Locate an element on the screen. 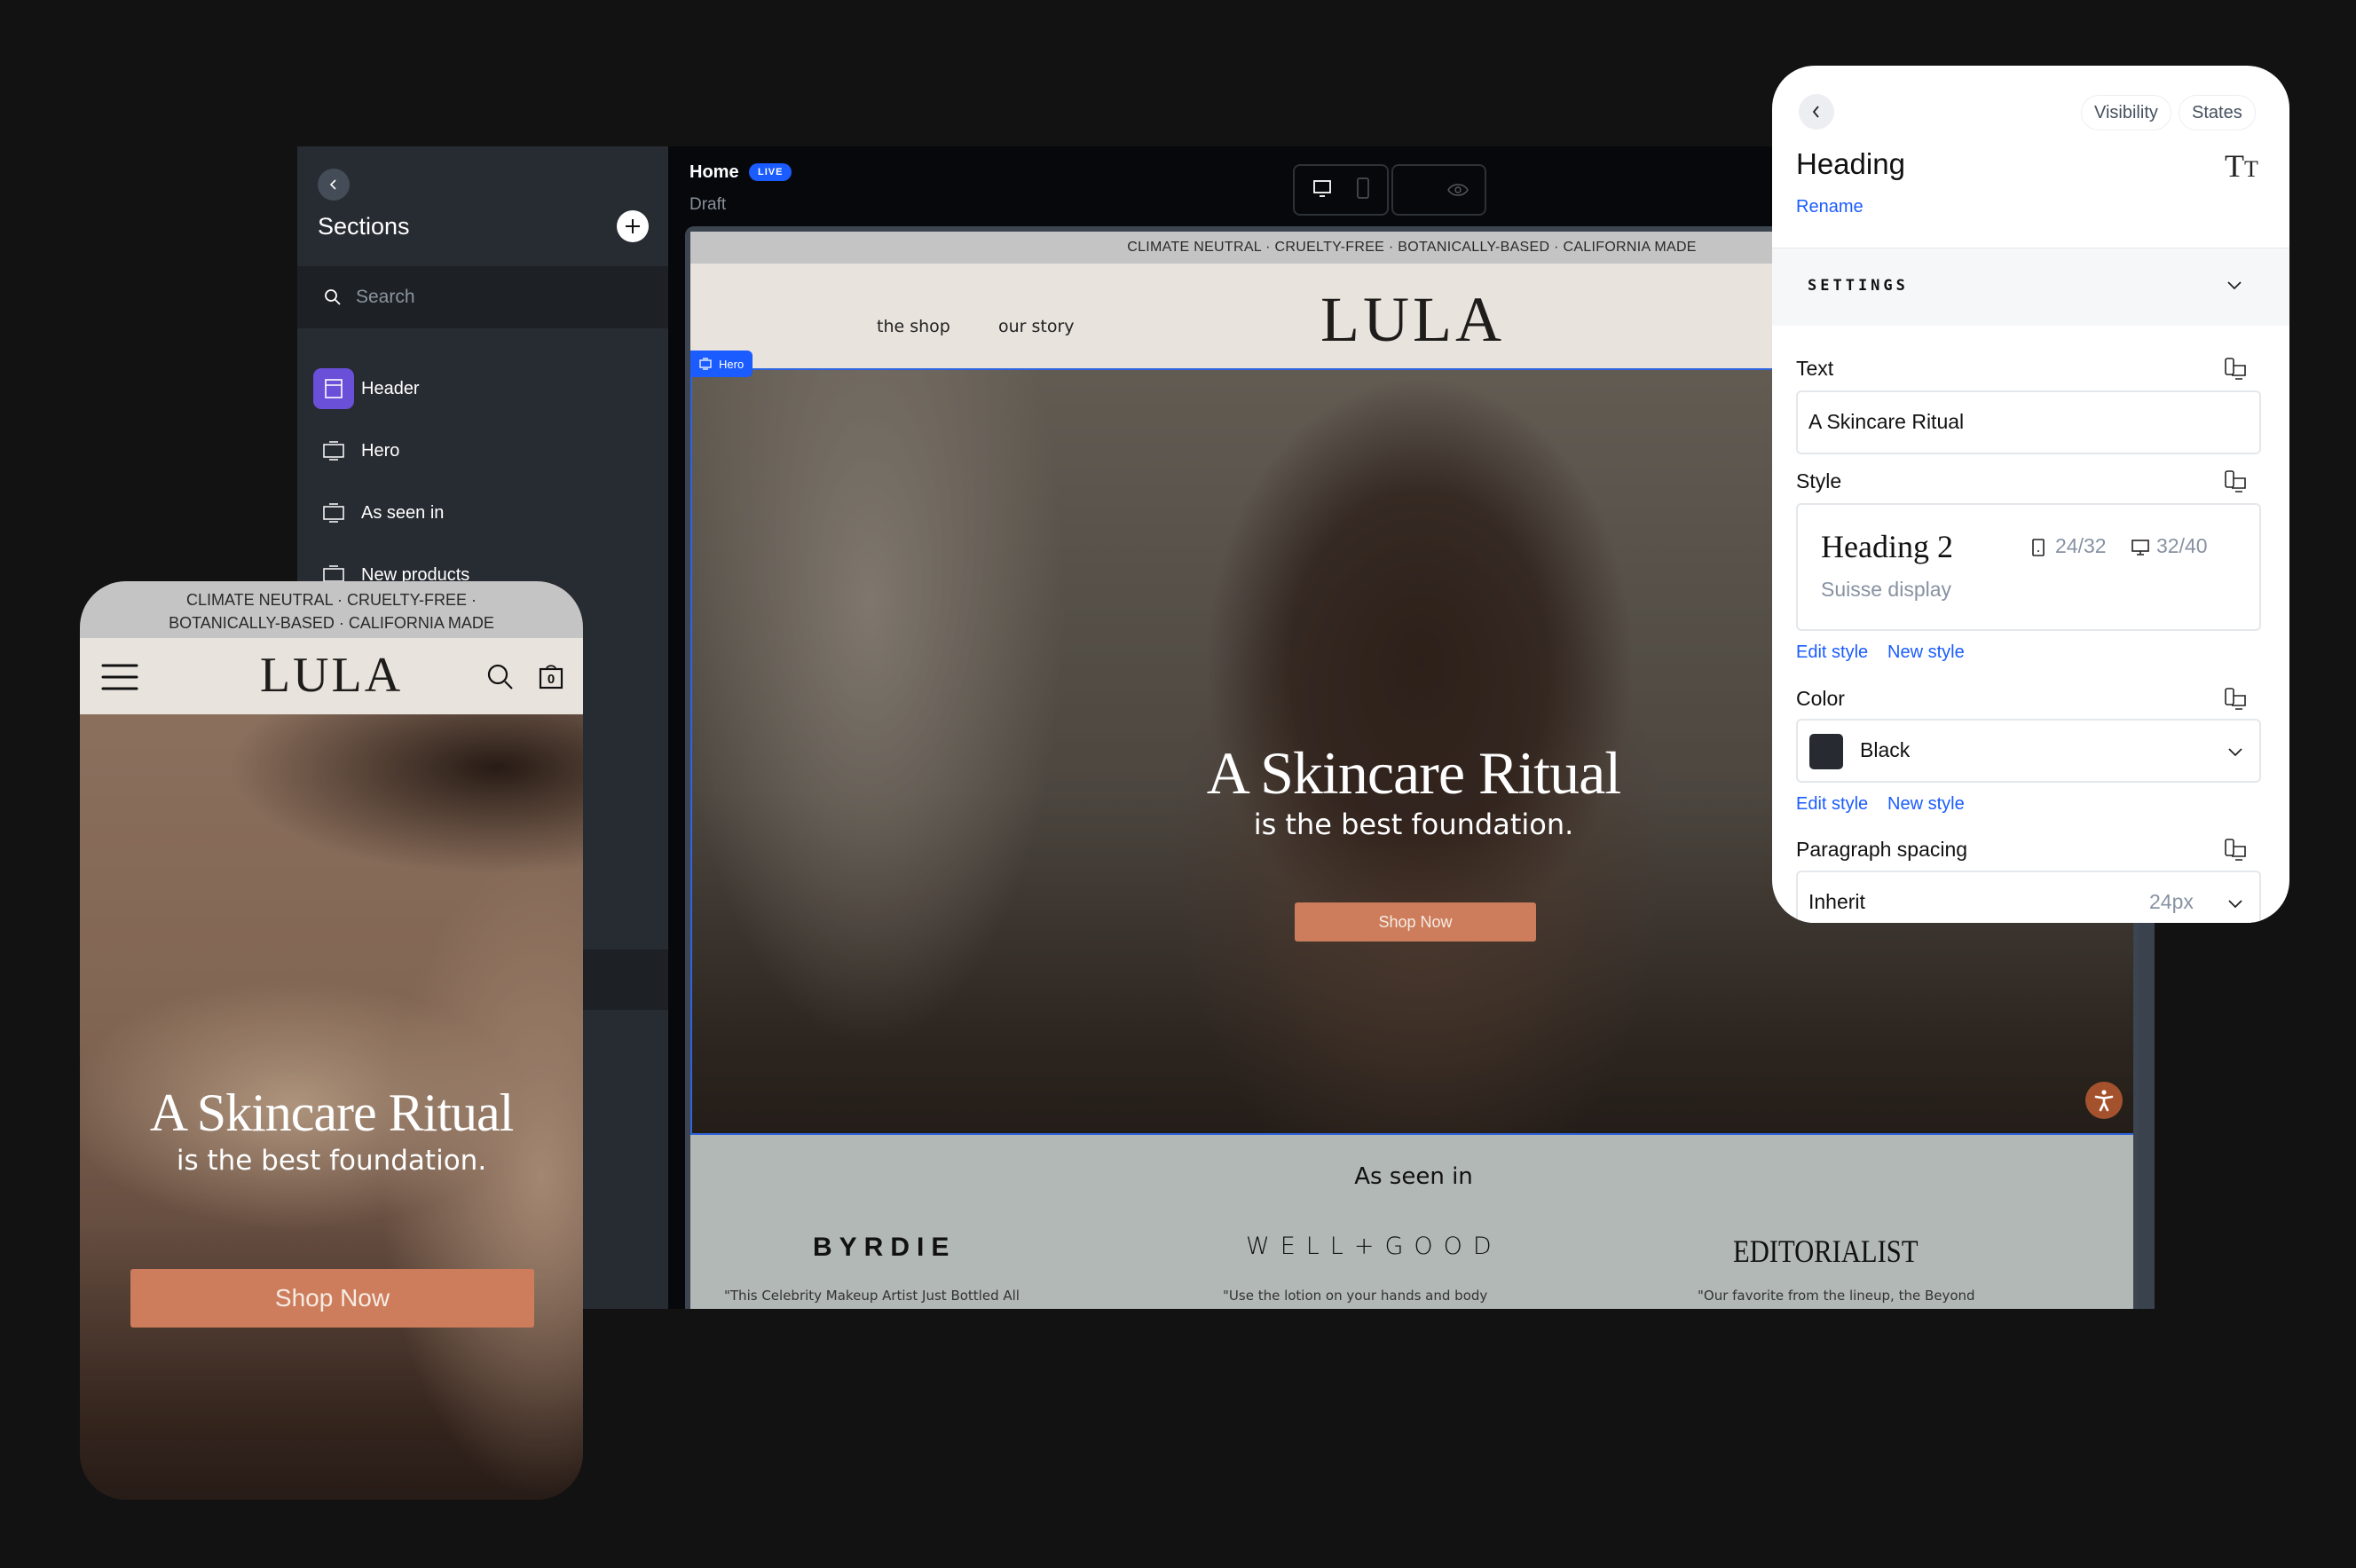 The width and height of the screenshot is (2356, 1568). paragraph-spacing-label: Paragraph spacing is located at coordinates (1882, 850).